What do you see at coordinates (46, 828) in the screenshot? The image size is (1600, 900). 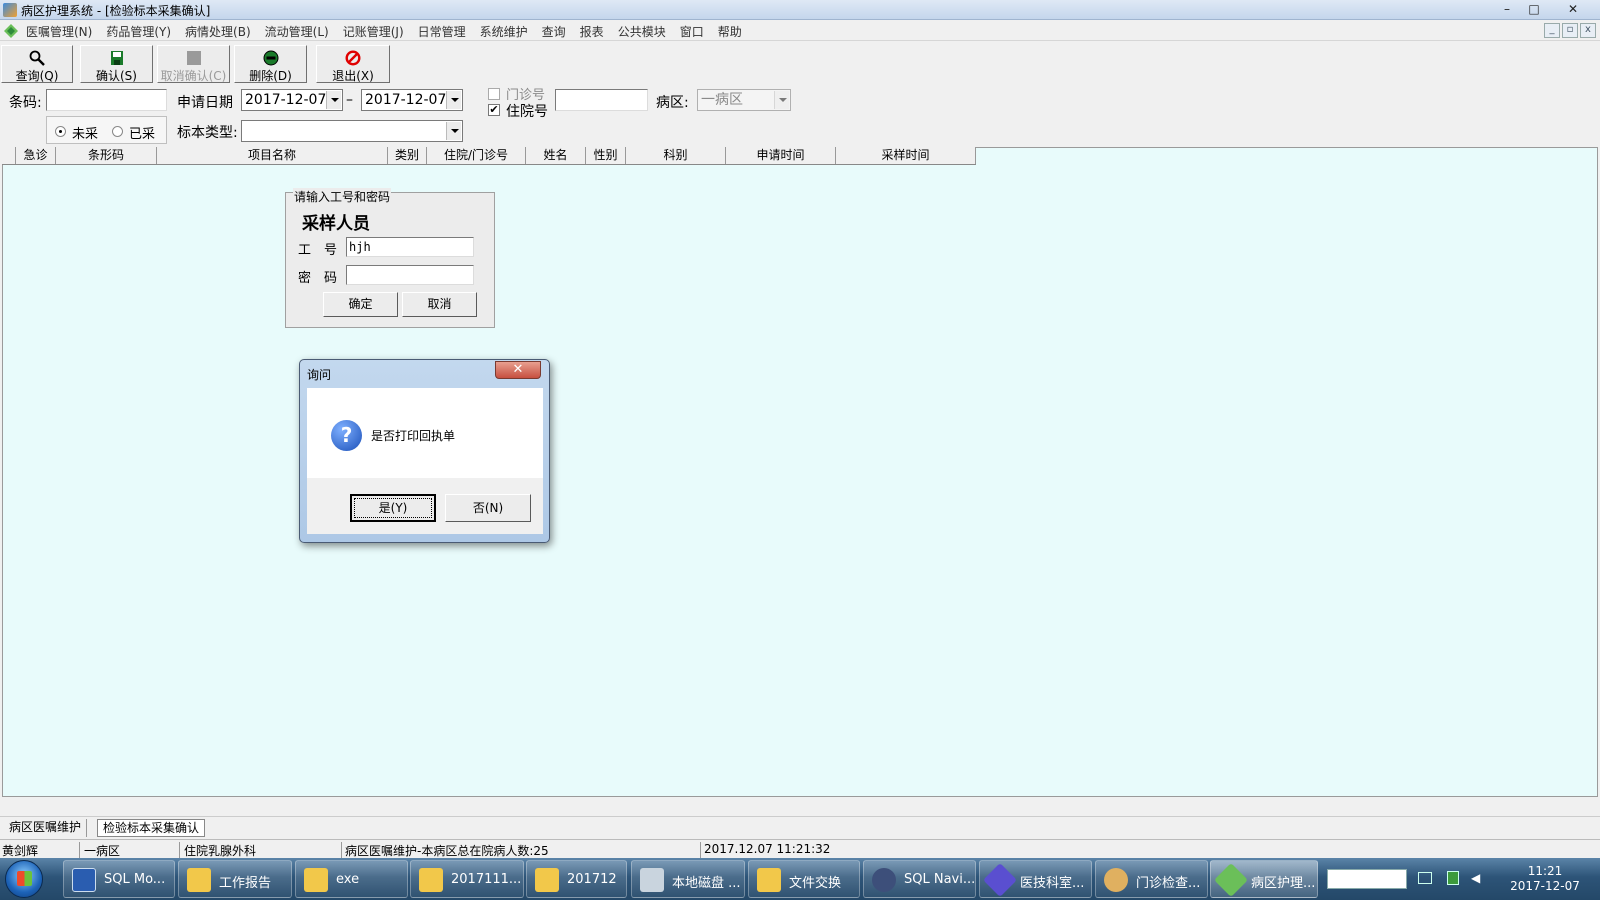 I see `tab-ward-orders: 病区医嘱维护` at bounding box center [46, 828].